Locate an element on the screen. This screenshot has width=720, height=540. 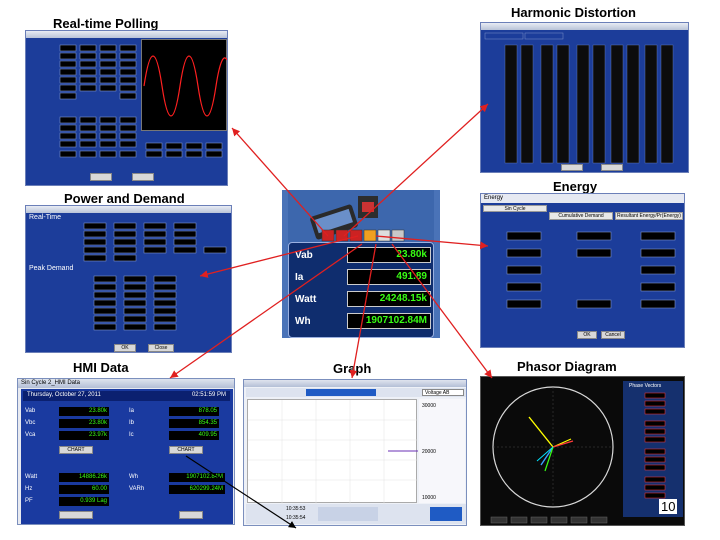
meter-value-watt: 24248.15k is located at coordinates (389, 299).